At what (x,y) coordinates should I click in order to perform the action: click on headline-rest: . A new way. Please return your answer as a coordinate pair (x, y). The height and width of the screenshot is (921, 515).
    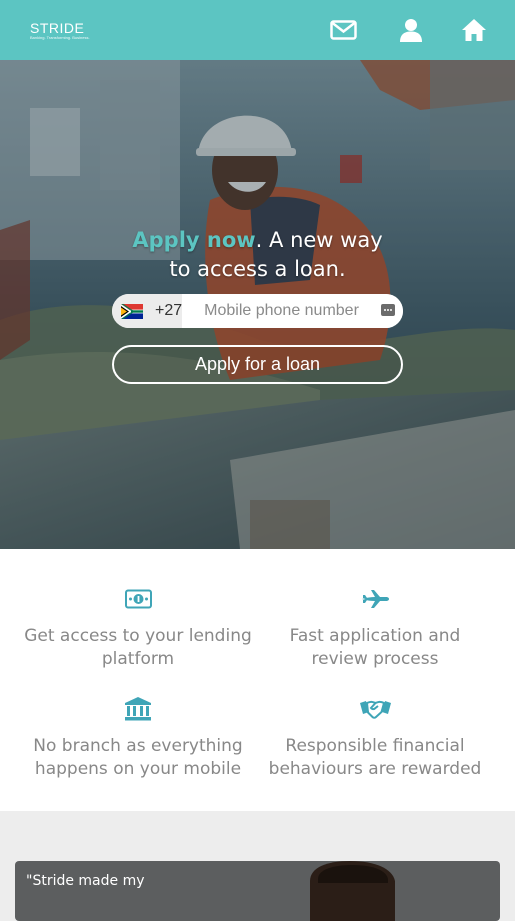
    Looking at the image, I should click on (319, 240).